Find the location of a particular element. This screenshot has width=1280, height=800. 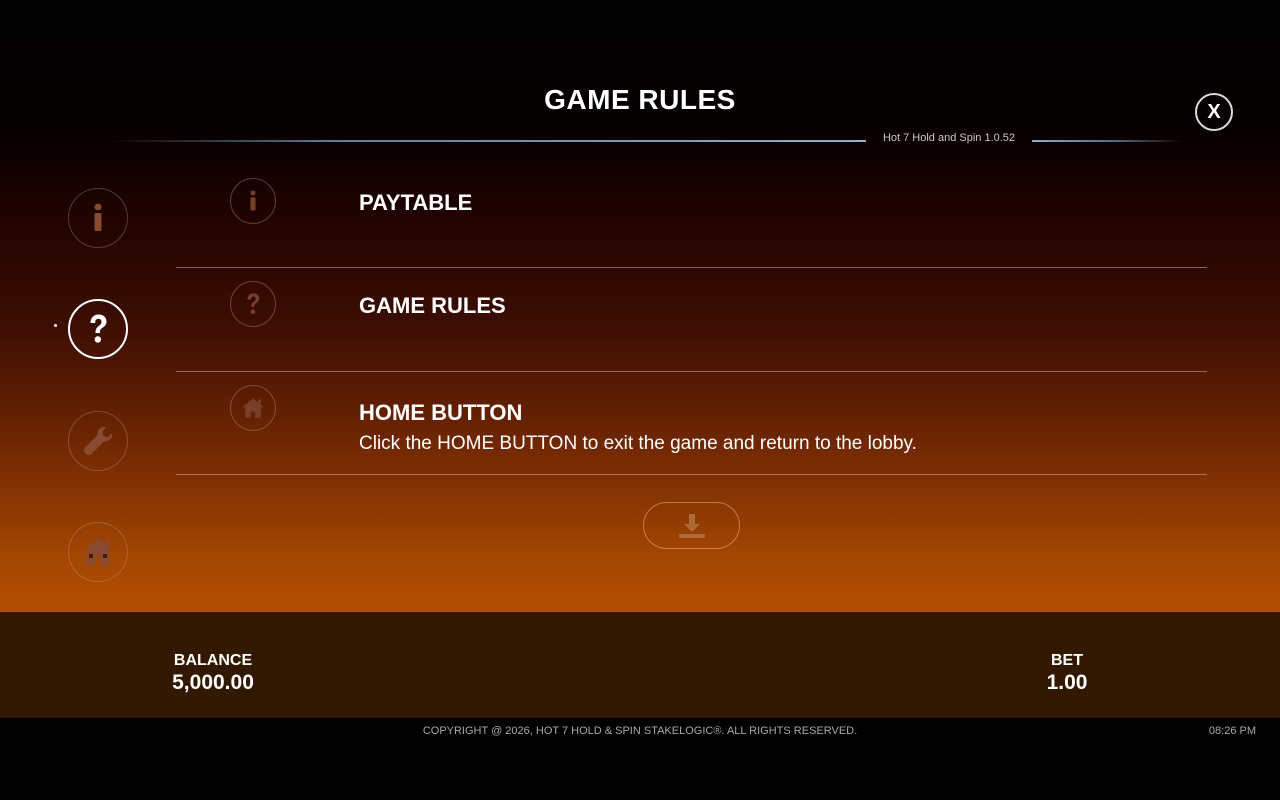

download-icon is located at coordinates (691, 525).